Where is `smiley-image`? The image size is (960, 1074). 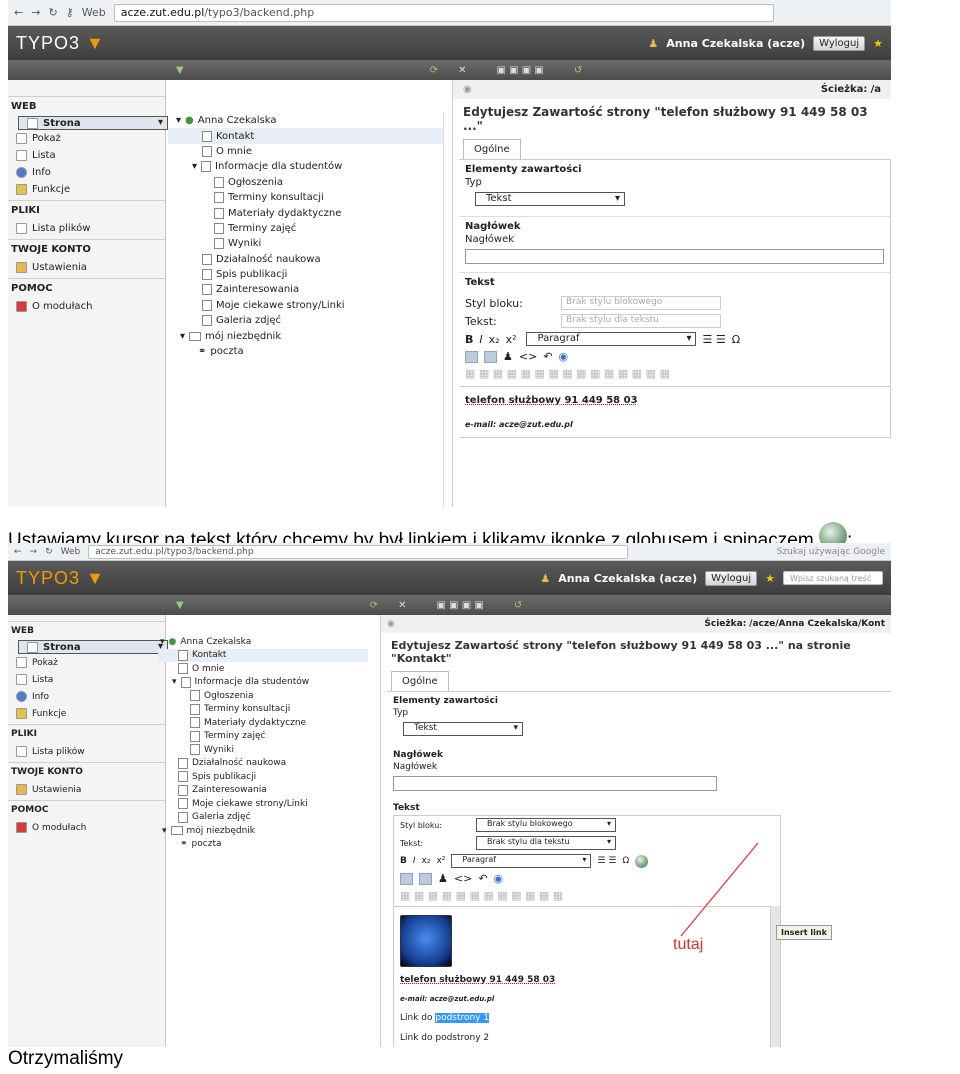
smiley-image is located at coordinates (426, 941).